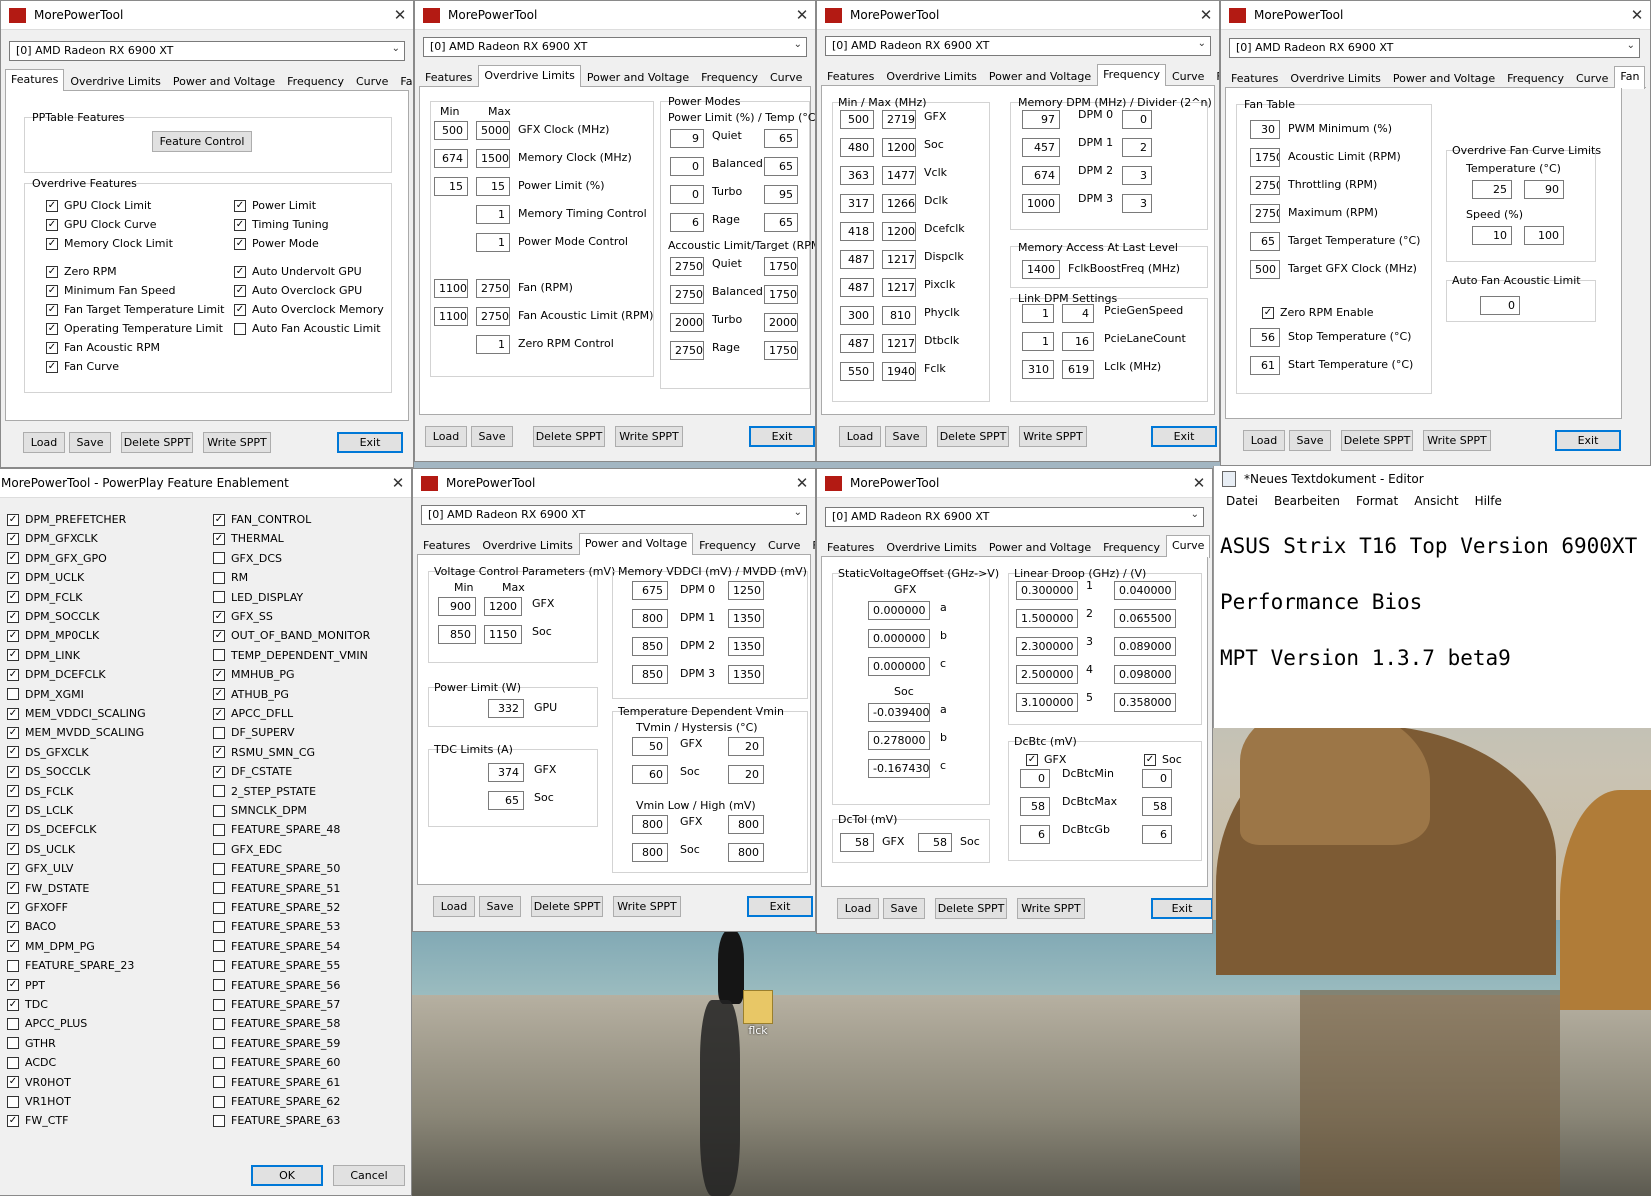 The height and width of the screenshot is (1196, 1651). I want to click on memory-dpm-input: 457, so click(1041, 147).